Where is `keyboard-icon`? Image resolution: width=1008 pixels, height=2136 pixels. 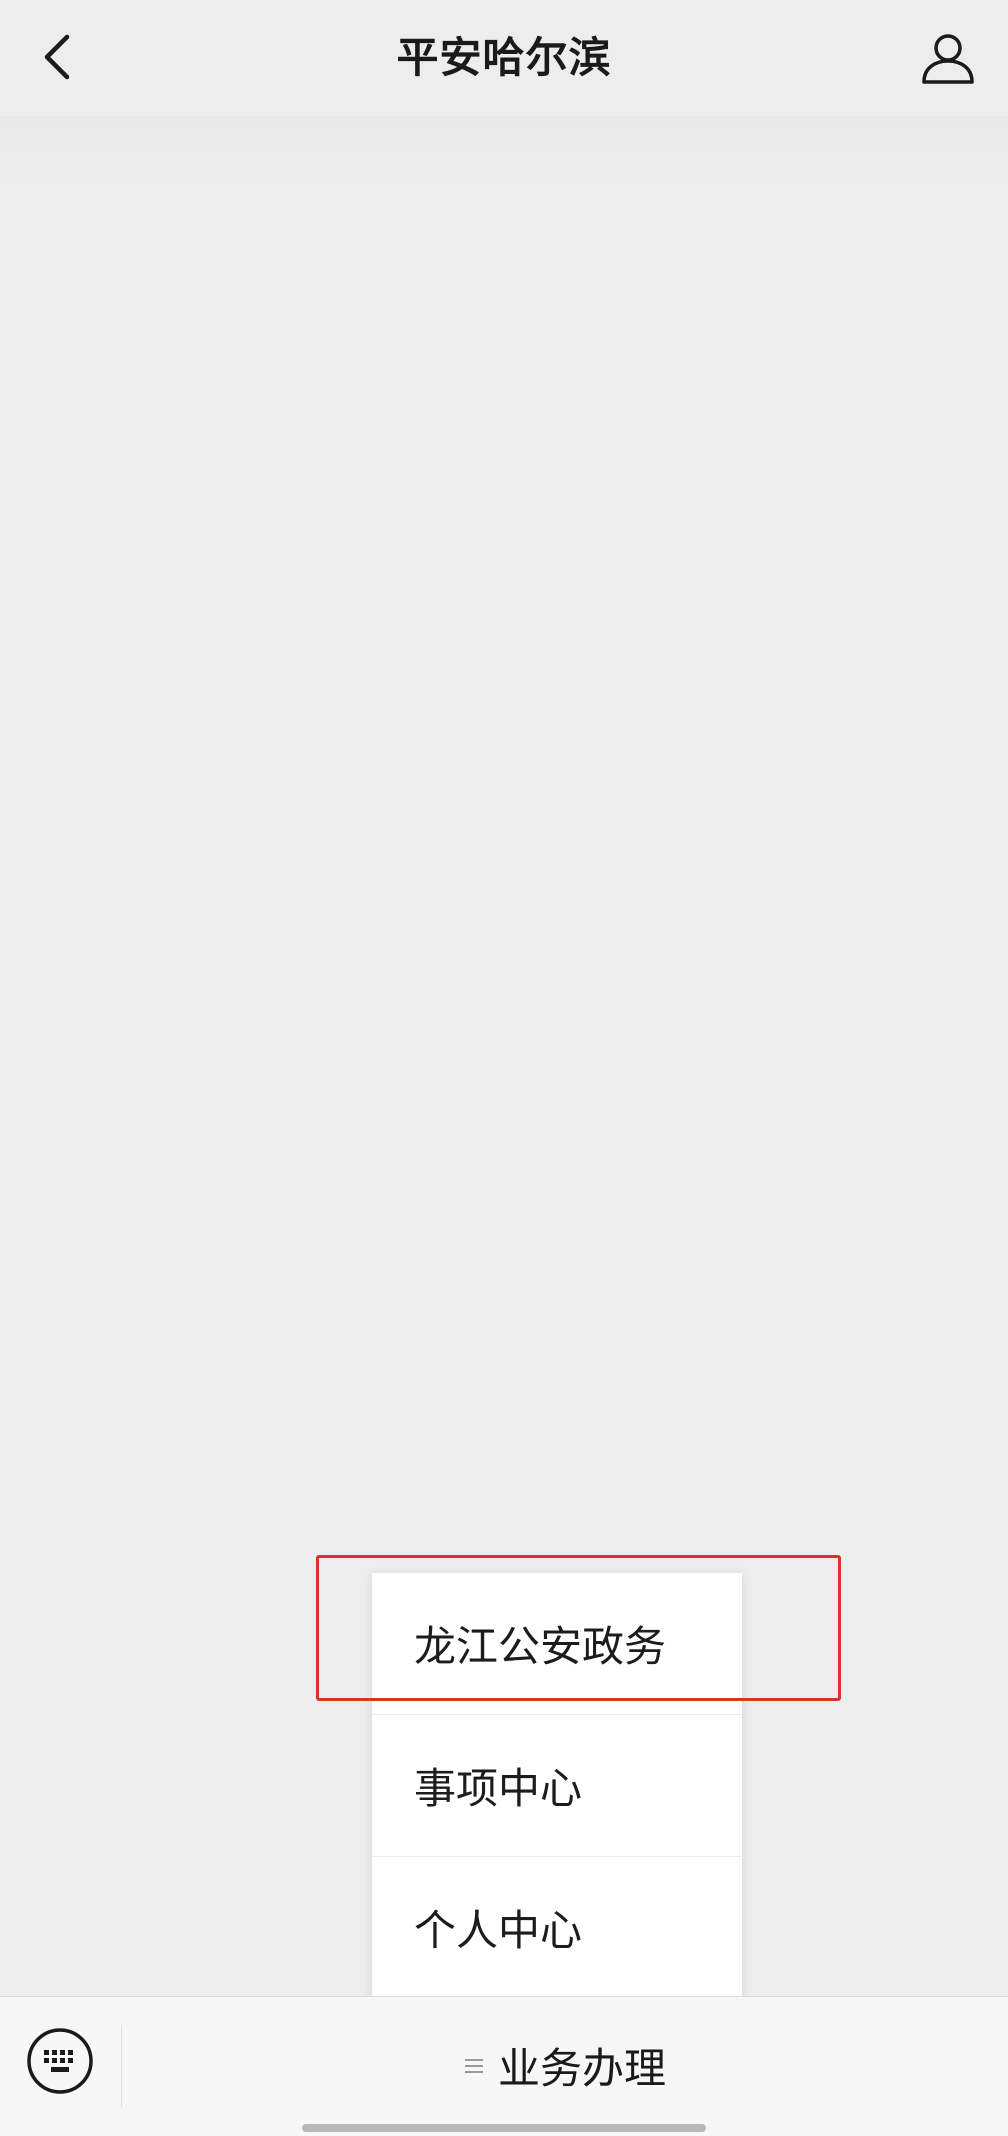
keyboard-icon is located at coordinates (60, 2061).